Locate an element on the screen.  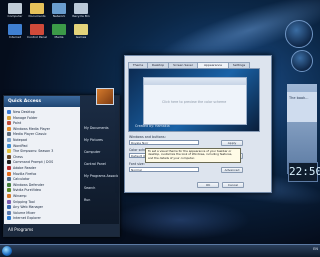
ok-button: OK is located at coordinates (208, 185).